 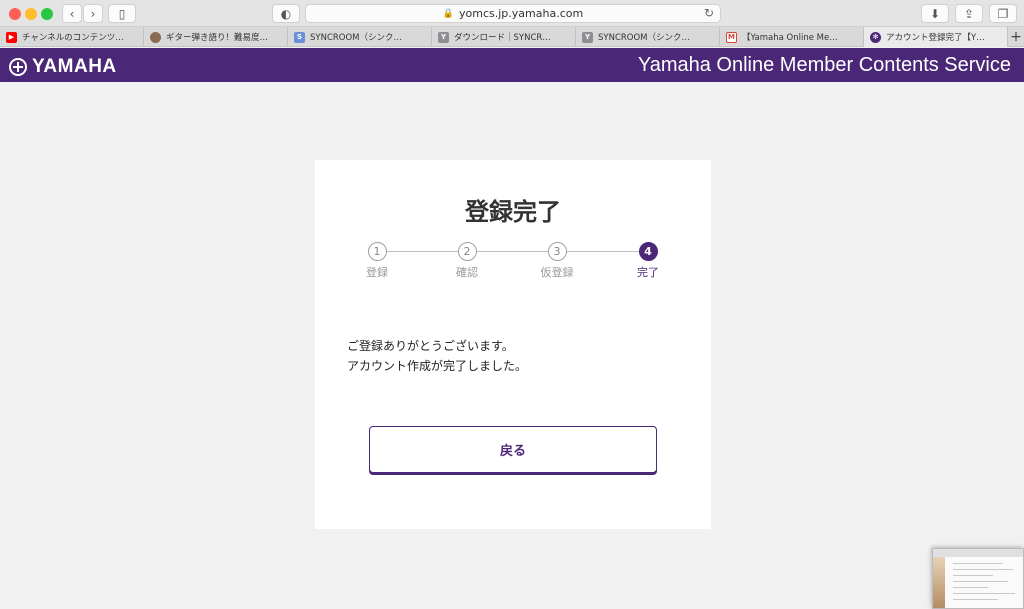 What do you see at coordinates (648, 272) in the screenshot?
I see `step-label: 完了` at bounding box center [648, 272].